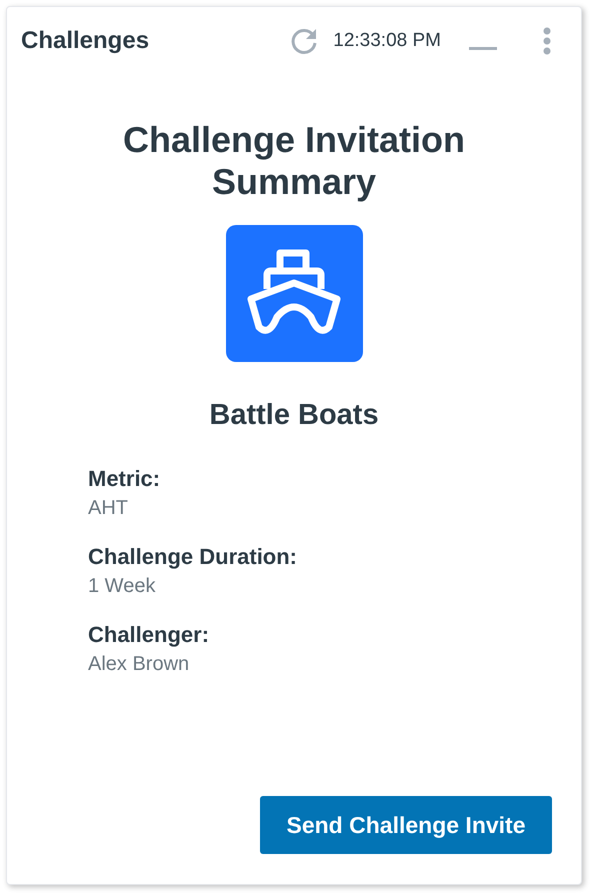 The width and height of the screenshot is (592, 893). I want to click on send-invite-button: Send Challenge Invite, so click(406, 825).